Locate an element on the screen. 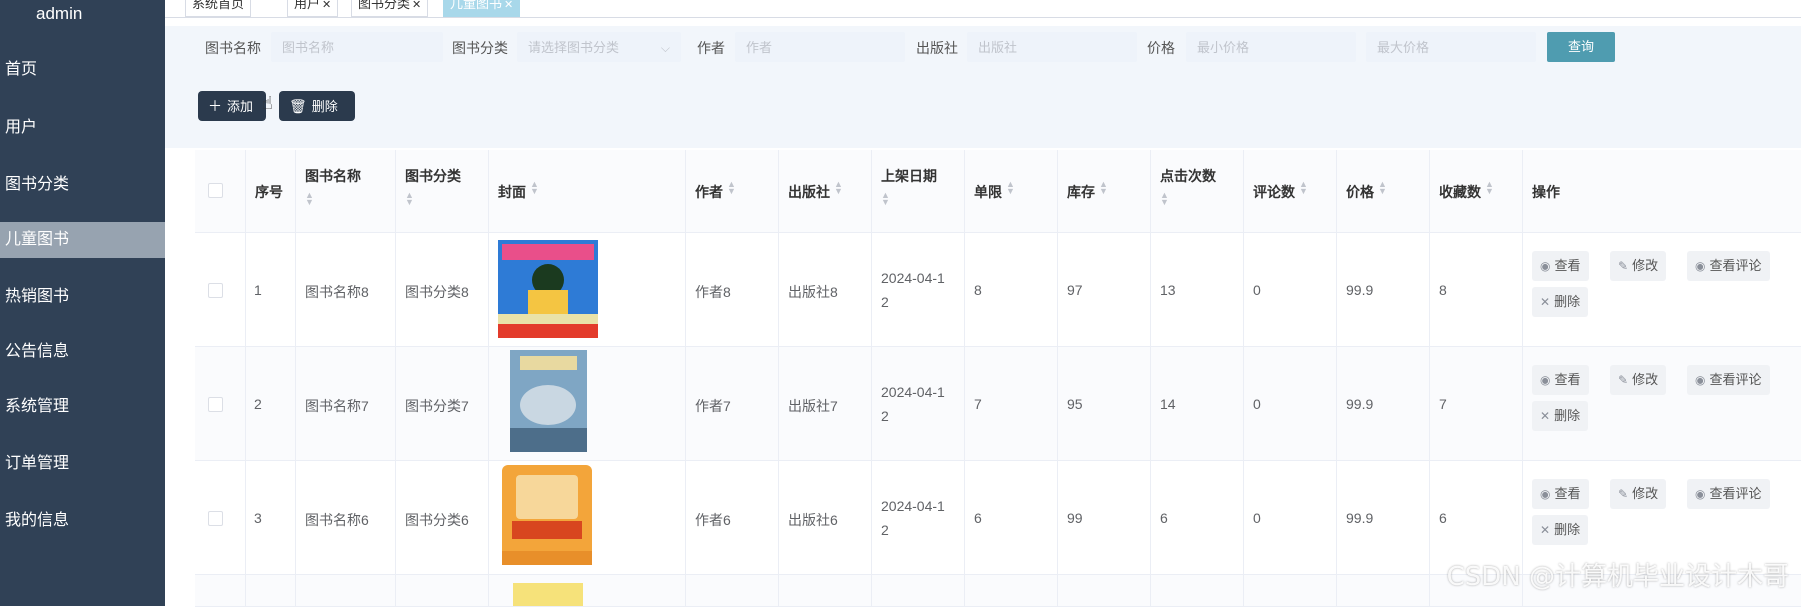 This screenshot has width=1801, height=607. select-all-checkbox is located at coordinates (215, 190).